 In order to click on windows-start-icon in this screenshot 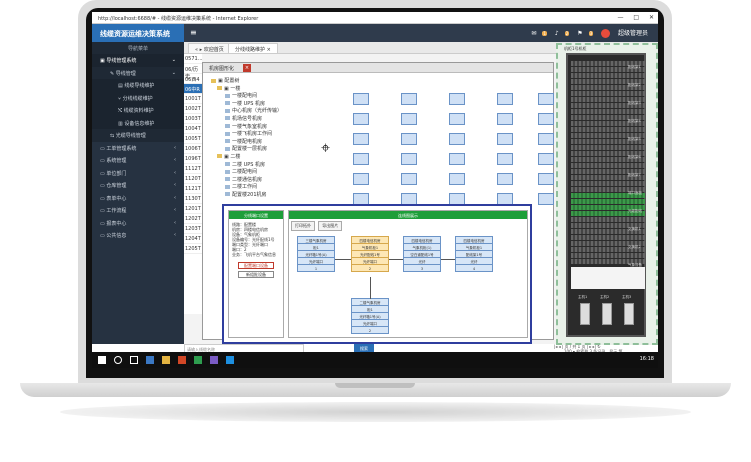, I will do `click(102, 360)`.